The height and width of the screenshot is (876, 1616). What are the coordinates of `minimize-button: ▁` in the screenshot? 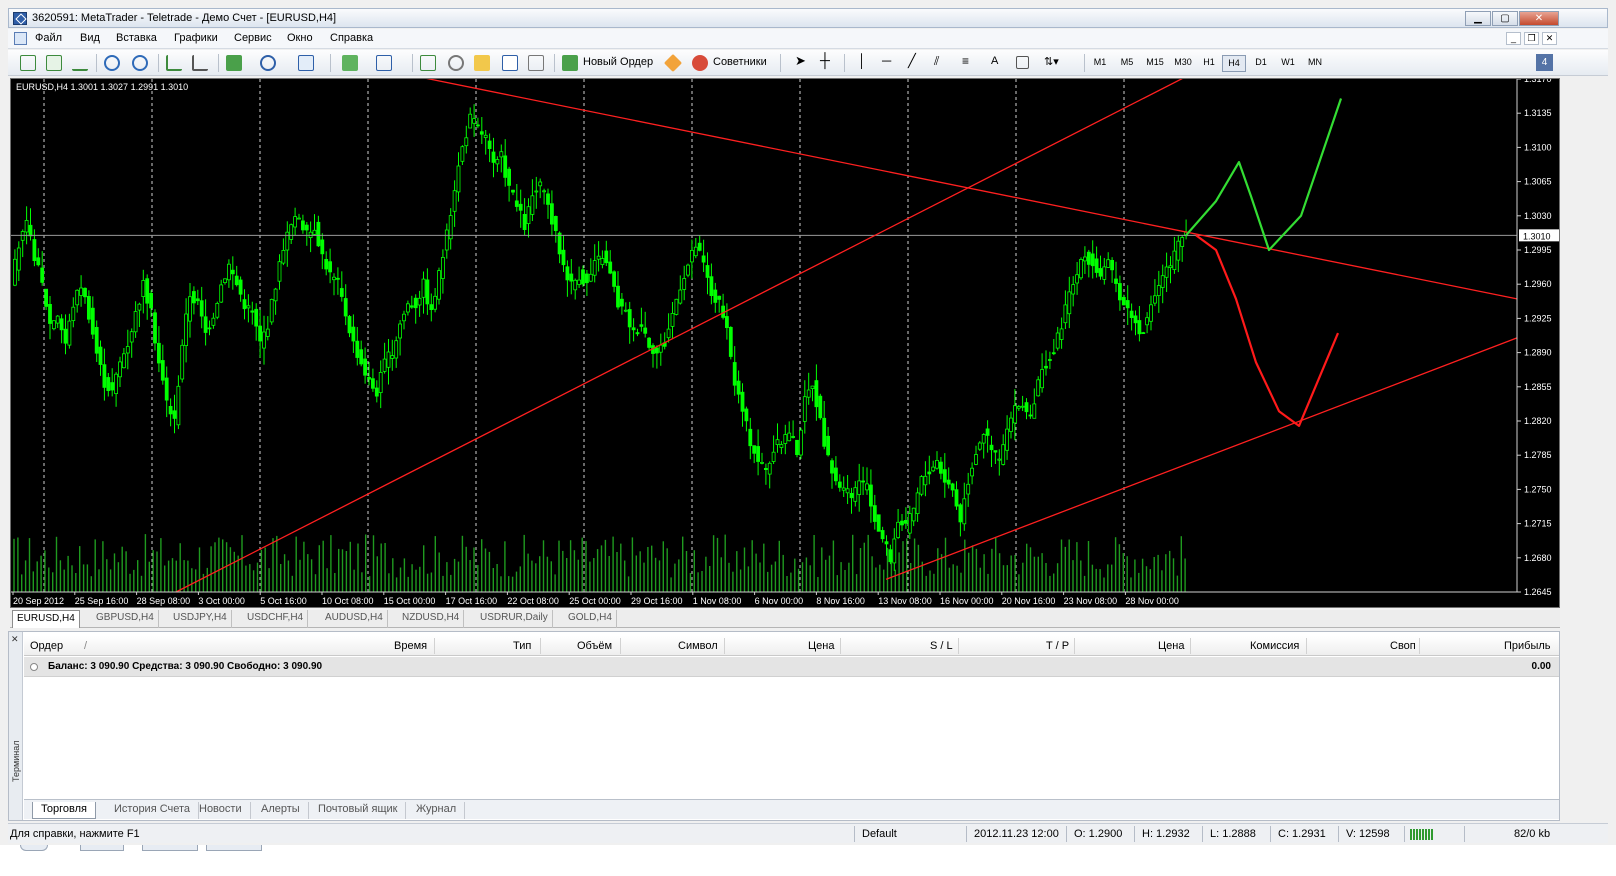 It's located at (1478, 18).